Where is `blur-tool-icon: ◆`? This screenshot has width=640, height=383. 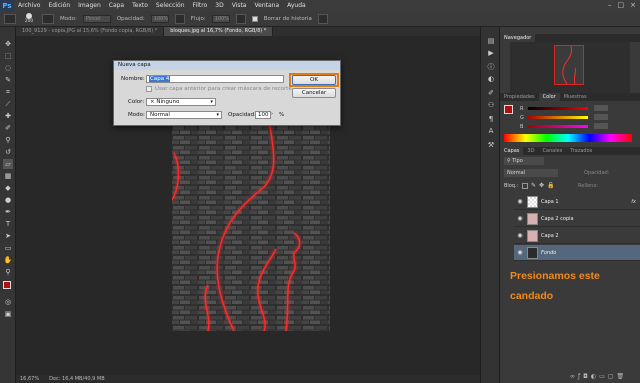
blur-tool-icon: ◆ is located at coordinates (8, 188).